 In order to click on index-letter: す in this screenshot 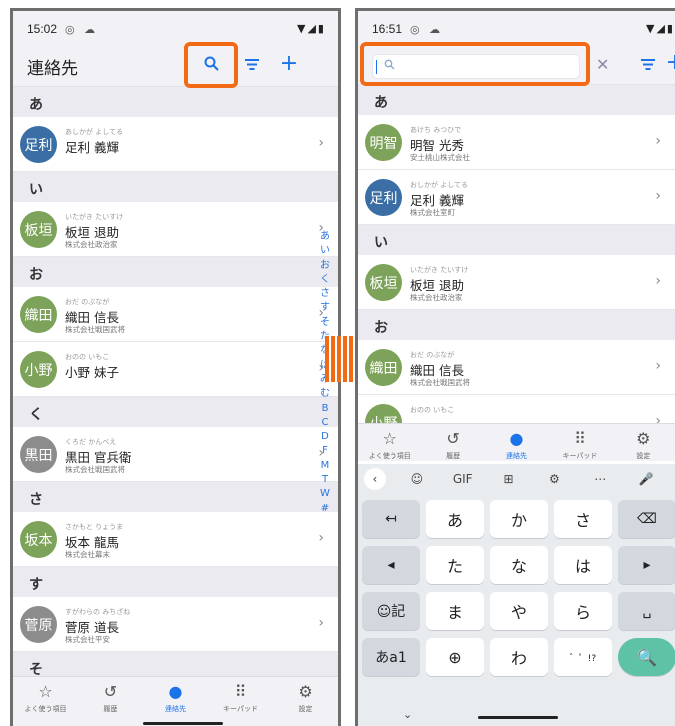, I will do `click(325, 308)`.